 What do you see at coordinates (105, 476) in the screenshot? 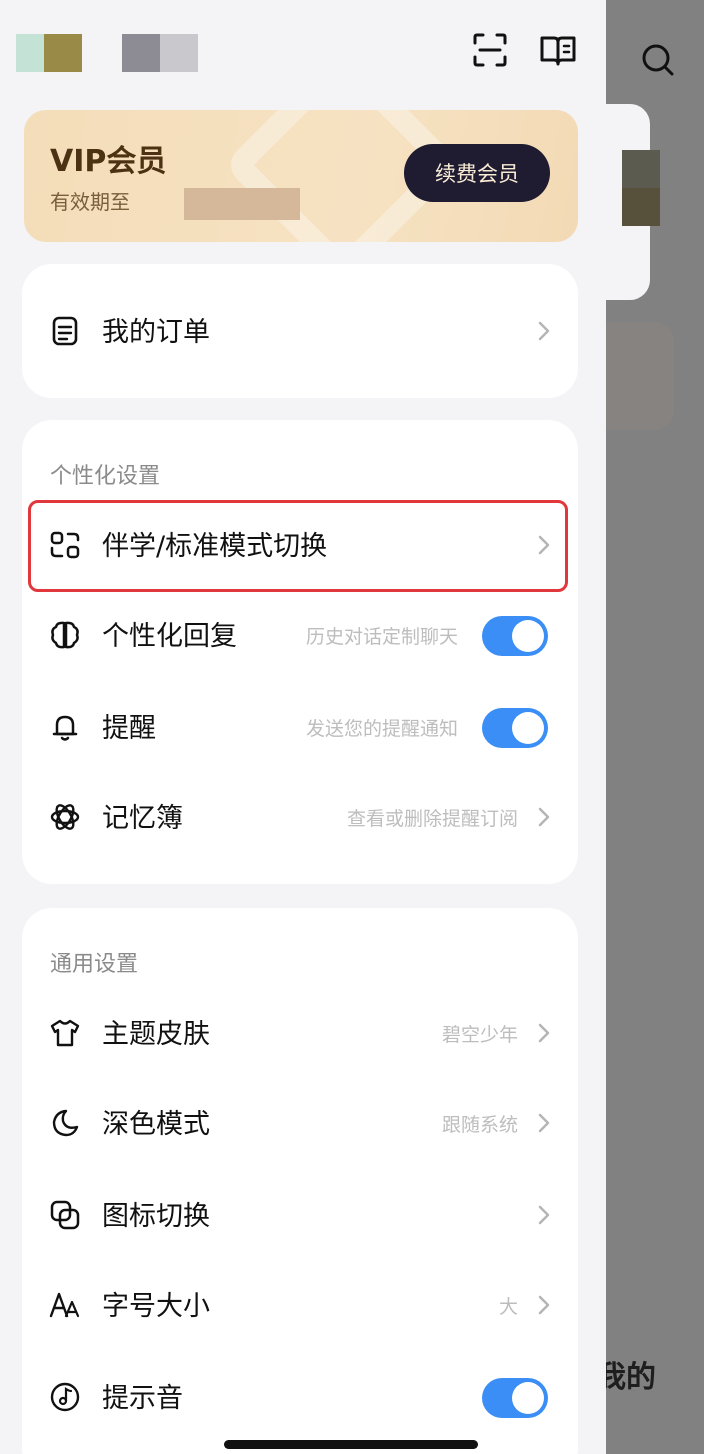
I see `personalization-section-title: 个性化设置` at bounding box center [105, 476].